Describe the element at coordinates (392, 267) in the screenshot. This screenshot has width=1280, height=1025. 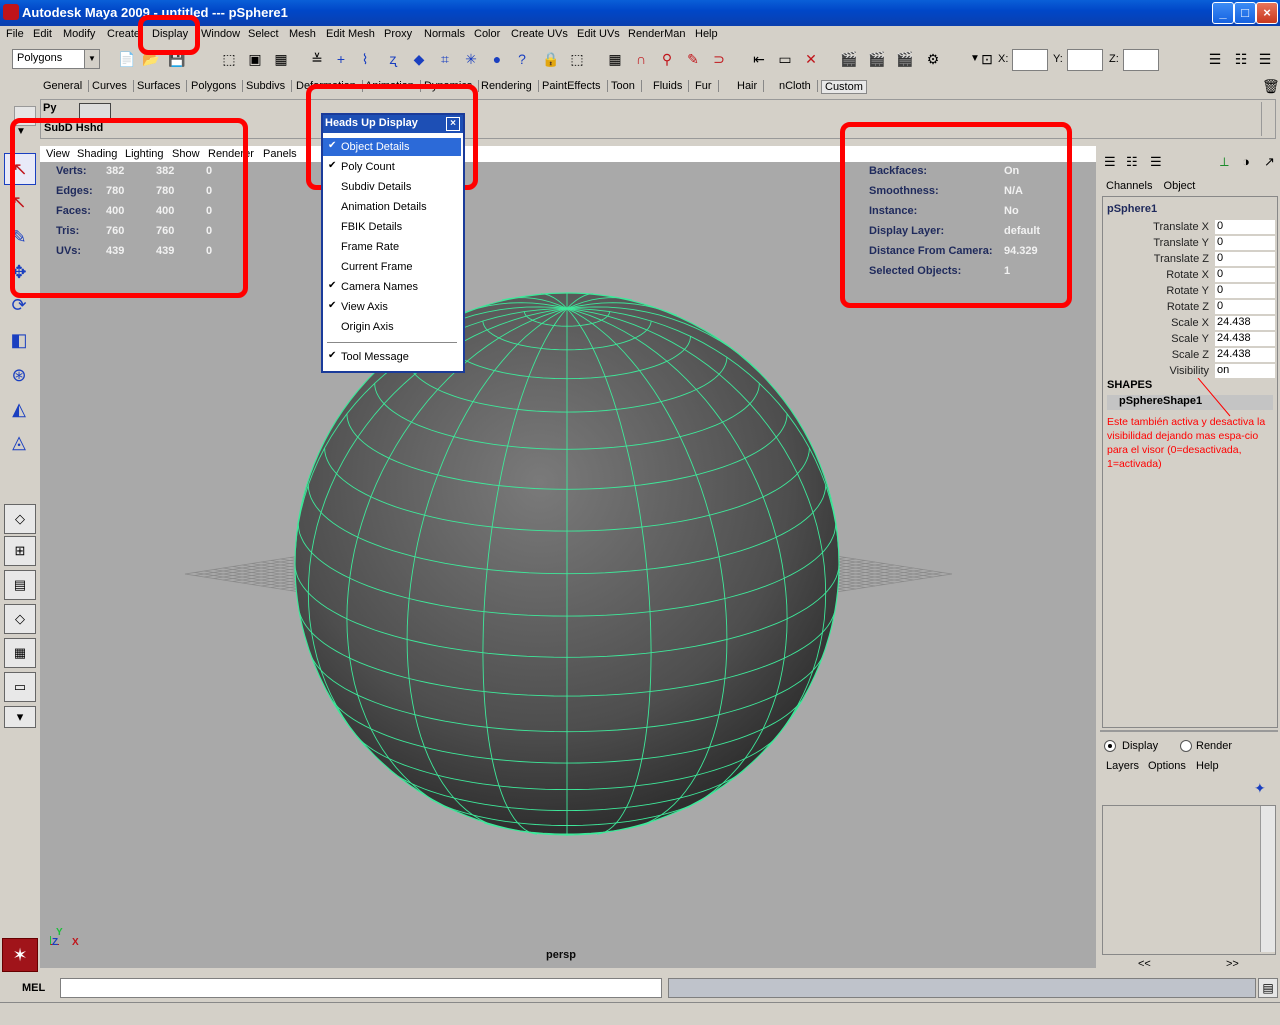
I see `hud-menu-item: Current Frame` at that location.